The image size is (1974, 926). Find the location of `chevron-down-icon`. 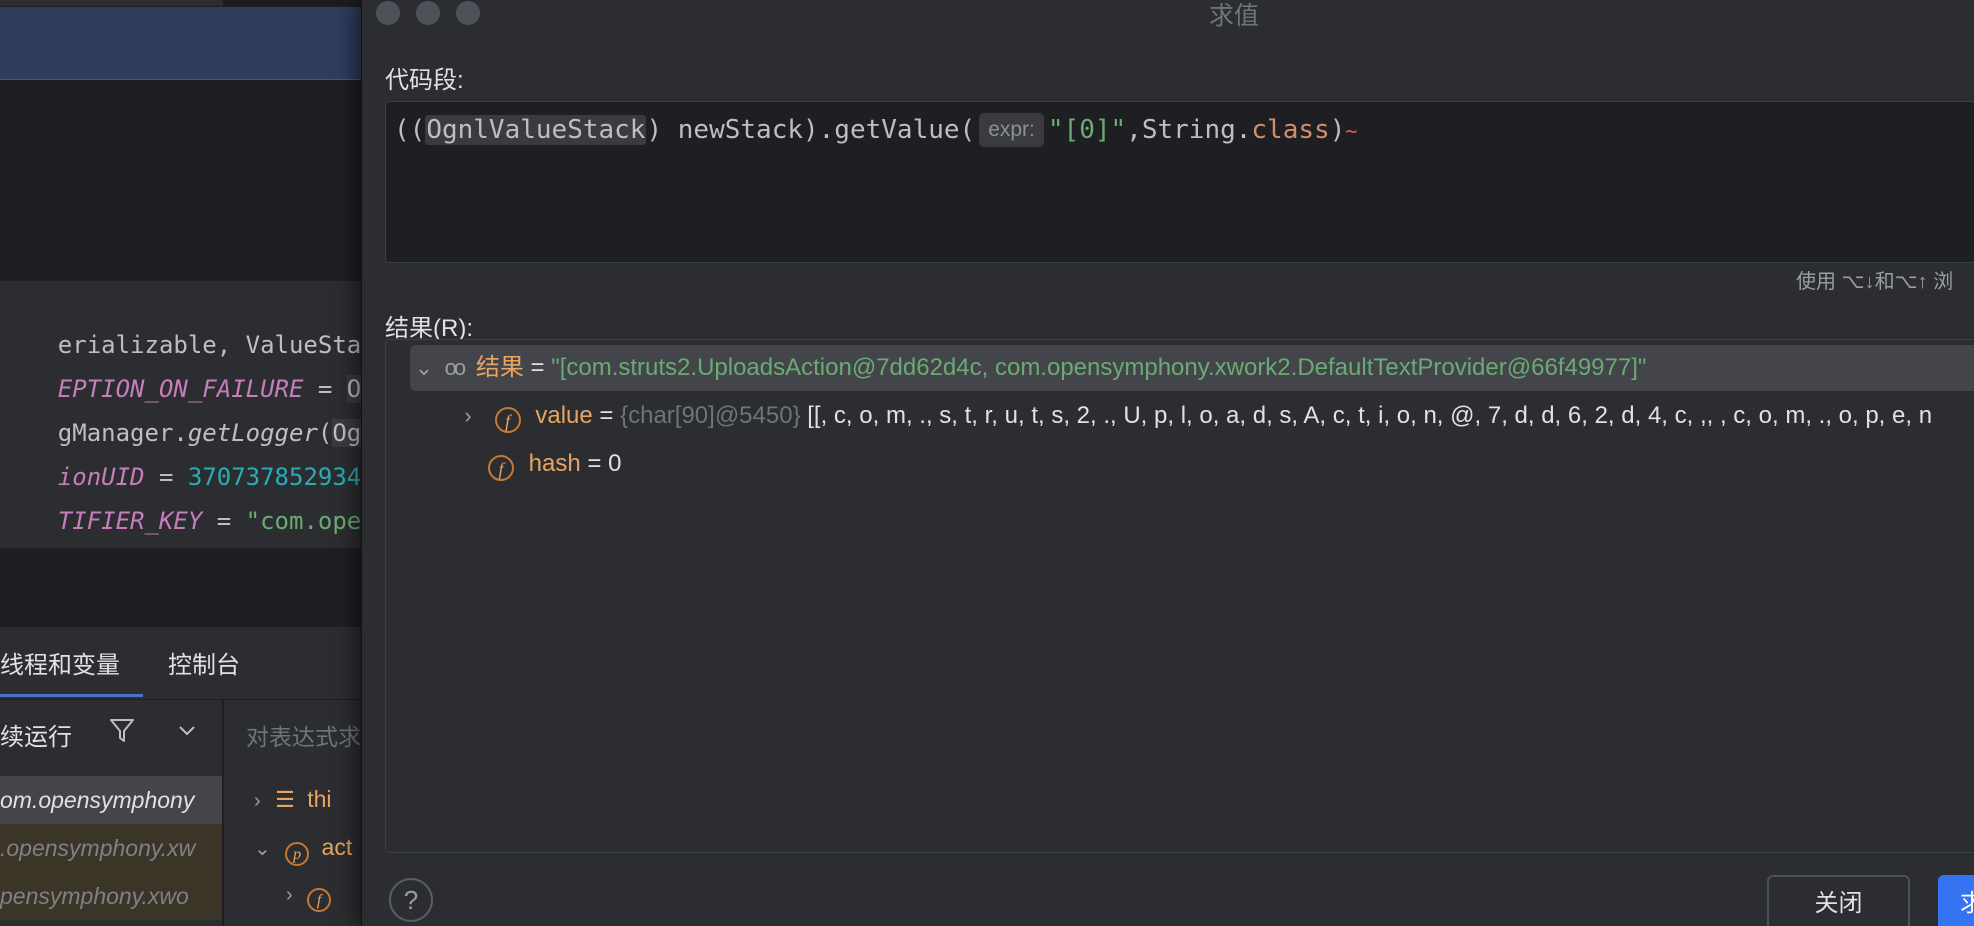

chevron-down-icon is located at coordinates (187, 732).